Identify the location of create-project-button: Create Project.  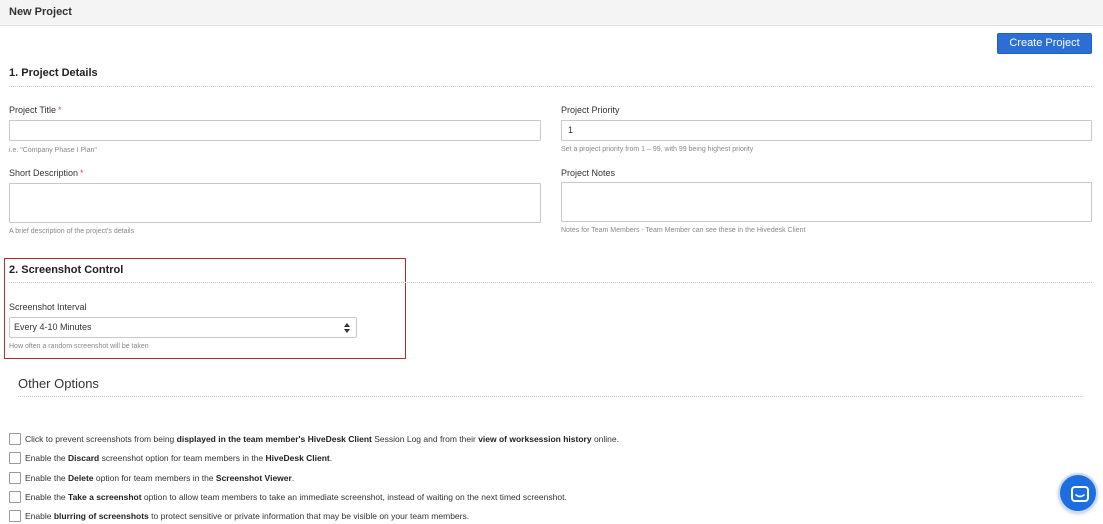
(1044, 43).